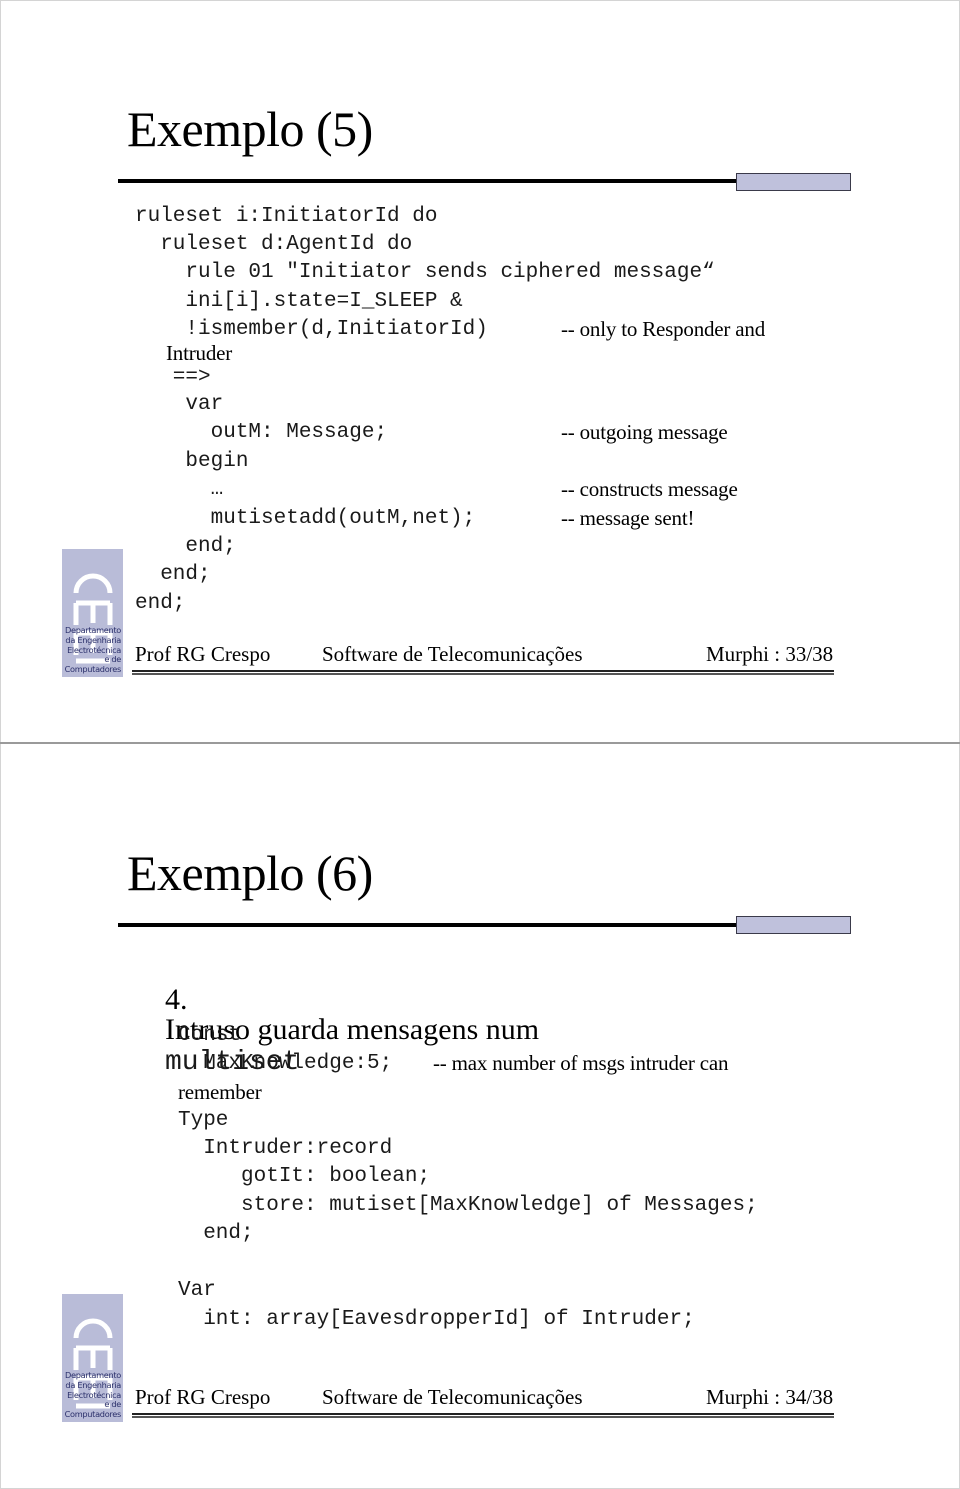 This screenshot has width=960, height=1489. What do you see at coordinates (197, 1290) in the screenshot?
I see `code-line: Var` at bounding box center [197, 1290].